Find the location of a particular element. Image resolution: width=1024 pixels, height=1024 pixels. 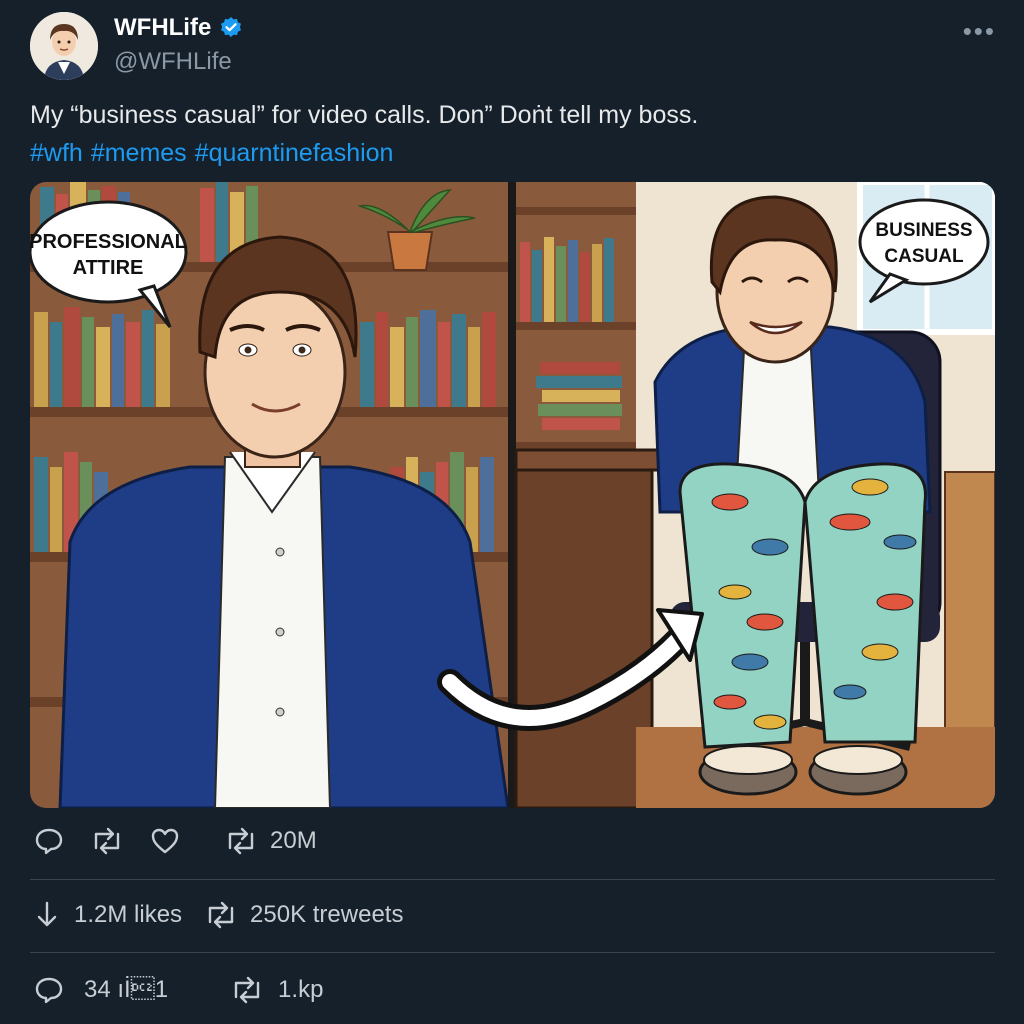

author-name-row: WFHLife is located at coordinates (178, 28).